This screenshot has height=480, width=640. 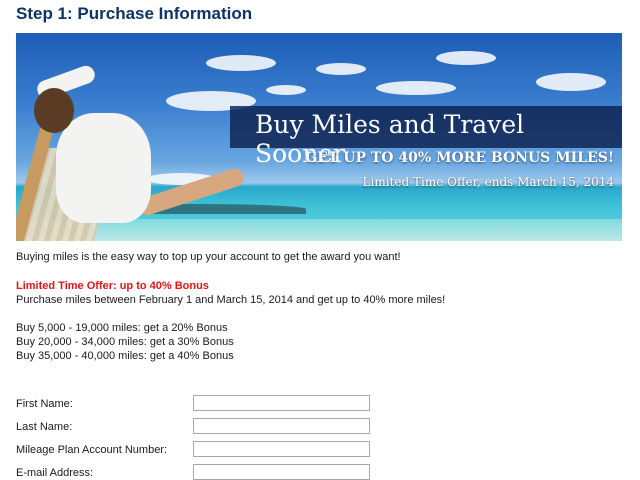 What do you see at coordinates (134, 13) in the screenshot?
I see `page-title: Step 1: Purchase Information` at bounding box center [134, 13].